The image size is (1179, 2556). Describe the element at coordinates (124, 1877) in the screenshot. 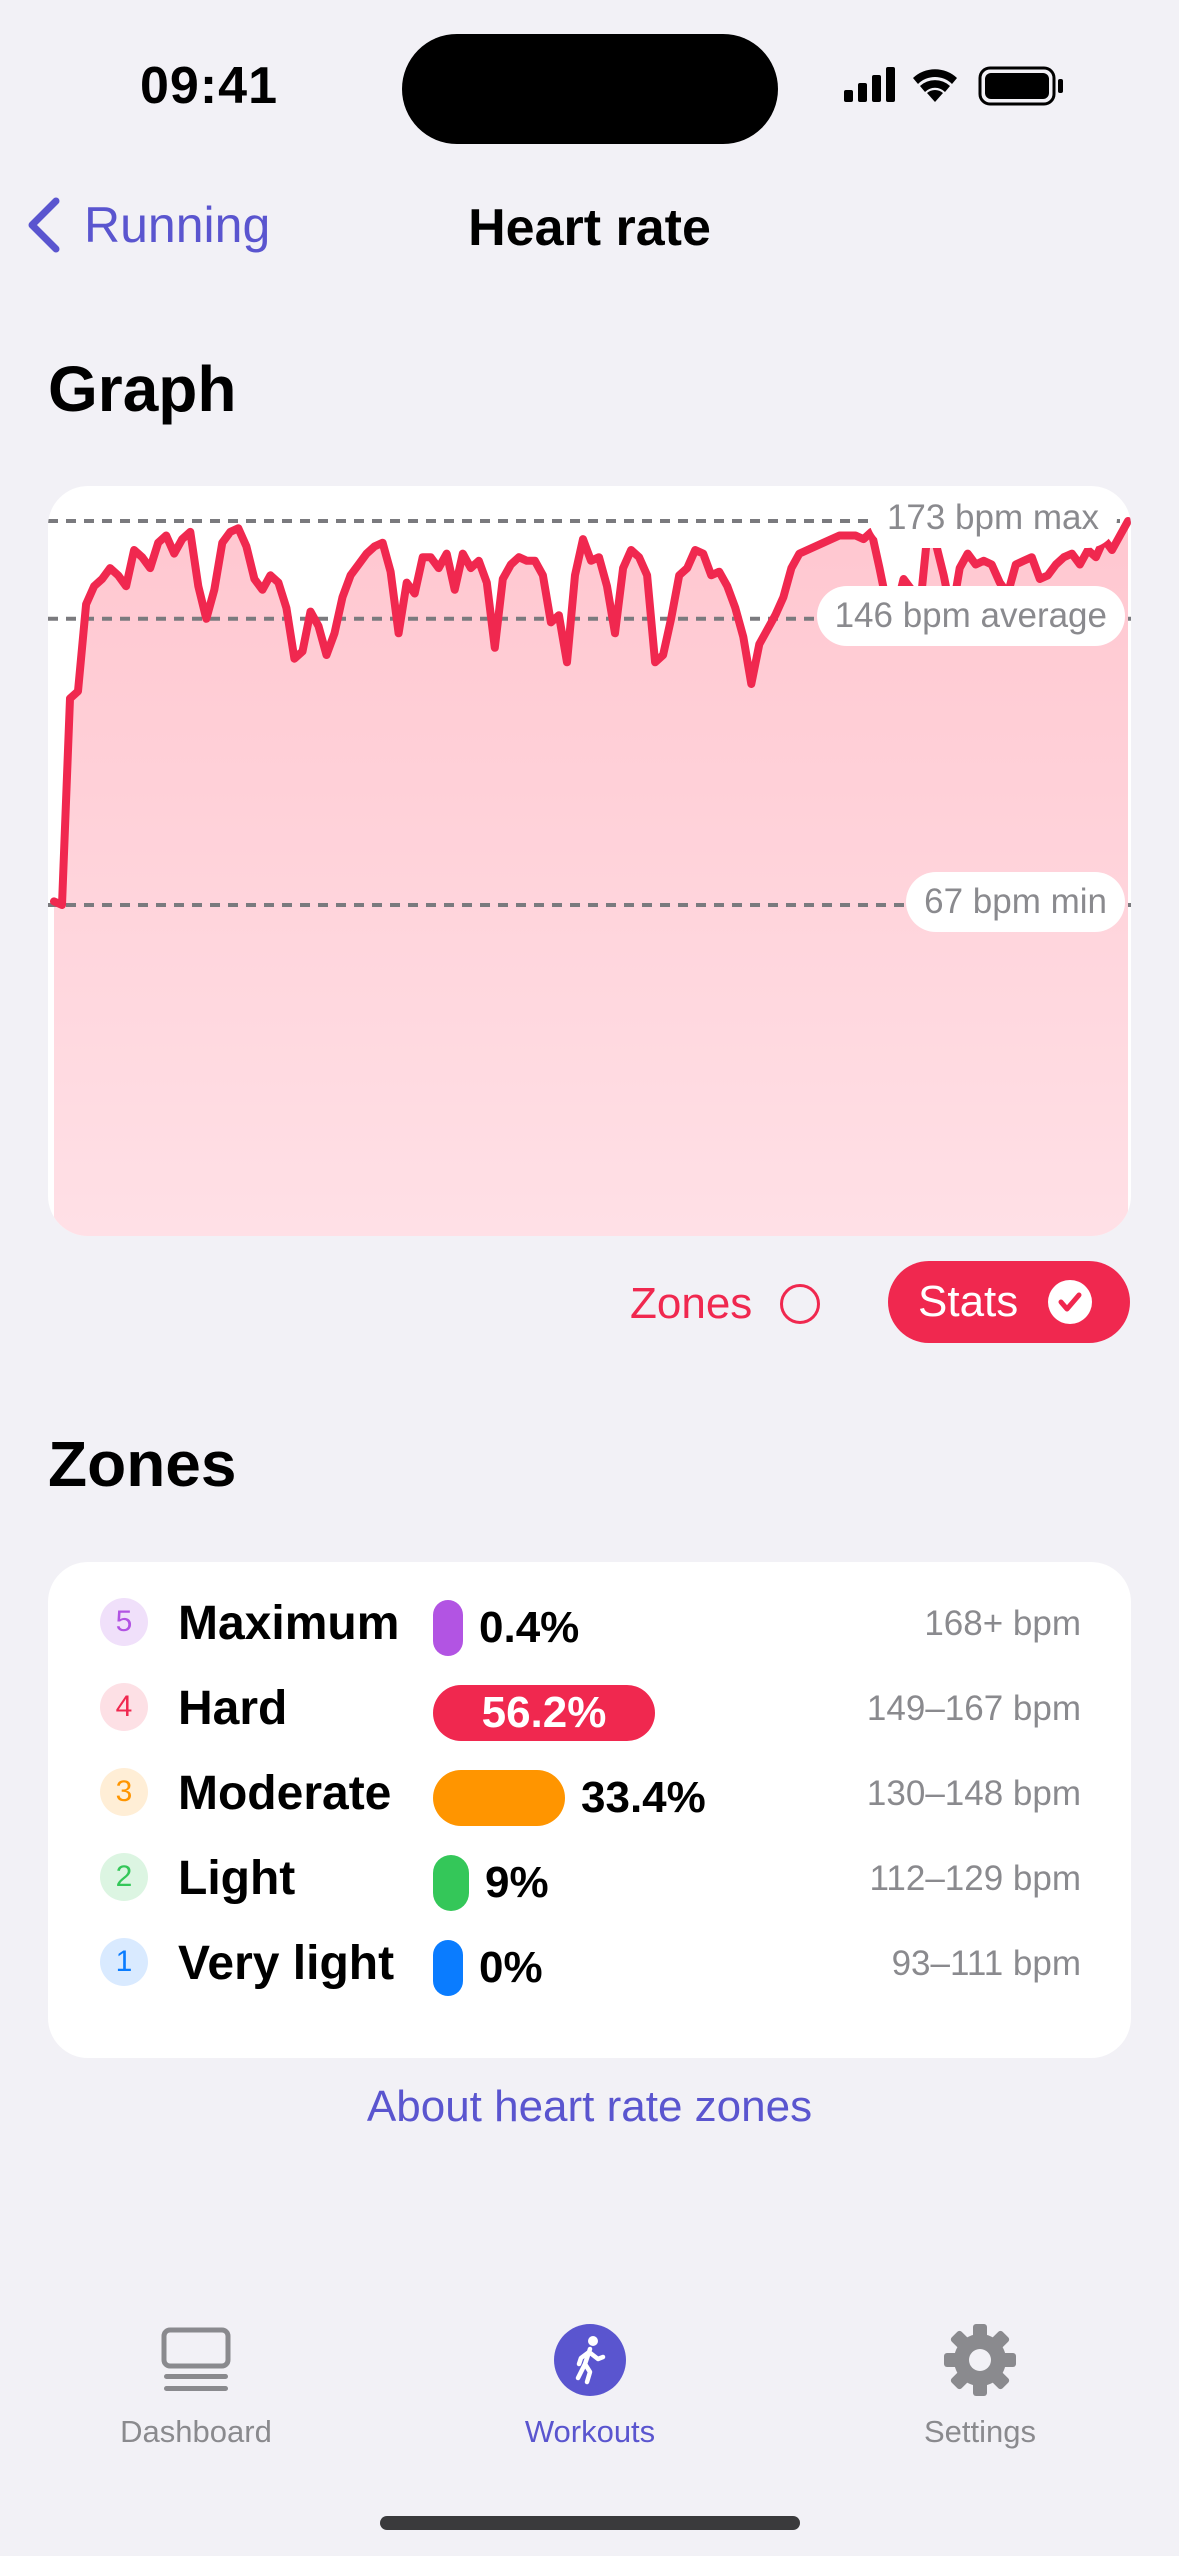

I see `zone-number-badge: 2` at that location.